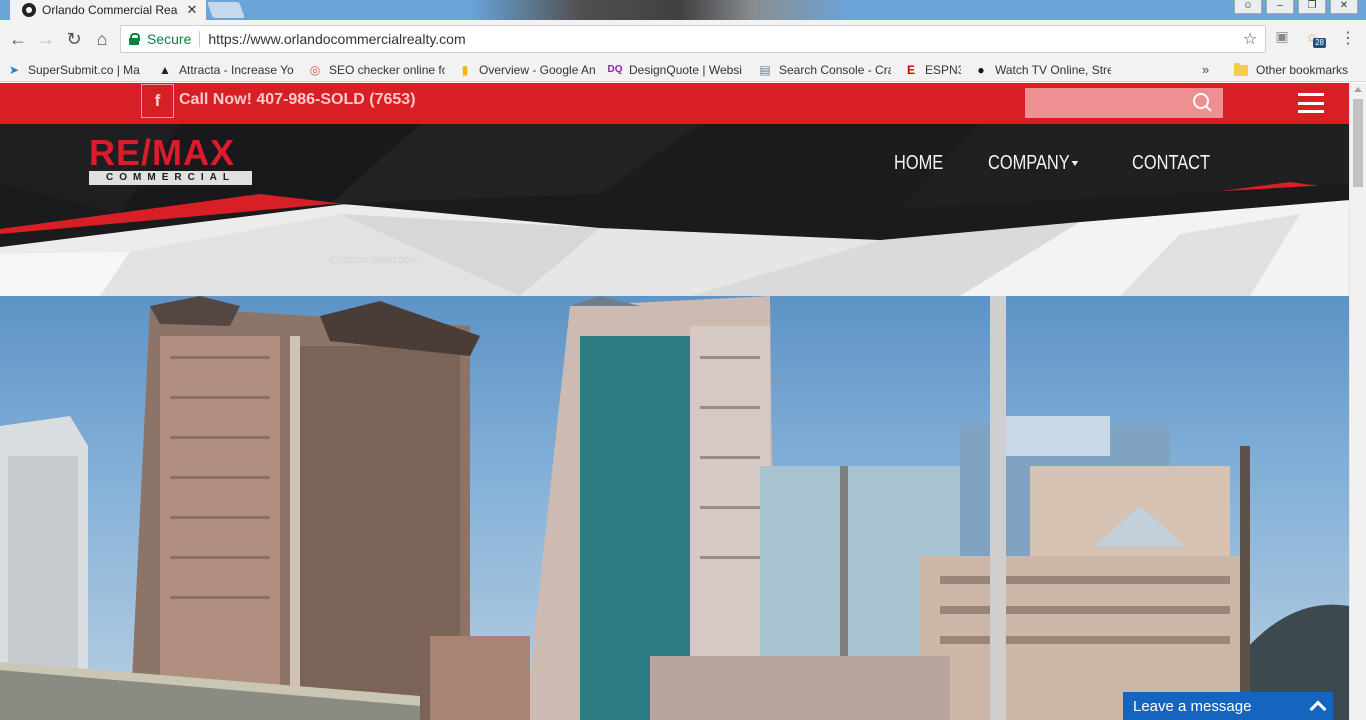 The width and height of the screenshot is (1366, 720). Describe the element at coordinates (910, 69) in the screenshot. I see `espn-icon: E` at that location.